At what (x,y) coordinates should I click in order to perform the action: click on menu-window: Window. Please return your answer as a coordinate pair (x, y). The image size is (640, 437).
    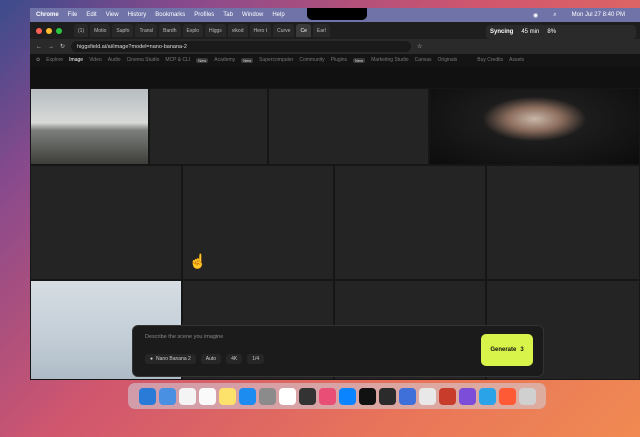
    Looking at the image, I should click on (252, 15).